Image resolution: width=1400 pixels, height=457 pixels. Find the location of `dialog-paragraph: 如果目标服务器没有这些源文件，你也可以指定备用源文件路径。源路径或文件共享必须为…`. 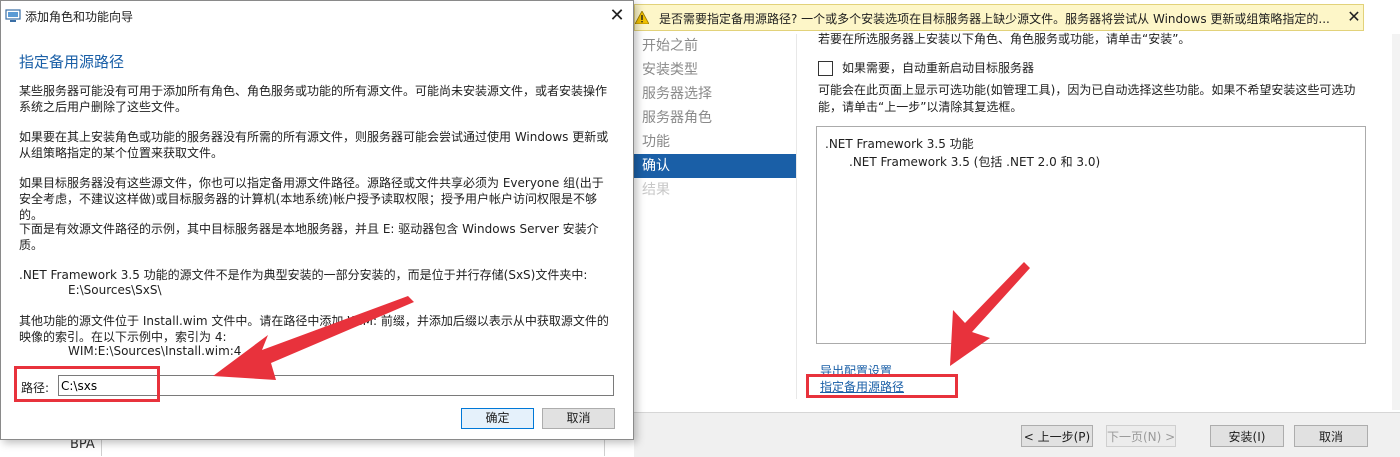

dialog-paragraph: 如果目标服务器没有这些源文件，你也可以指定备用源文件路径。源路径或文件共享必须为… is located at coordinates (311, 199).